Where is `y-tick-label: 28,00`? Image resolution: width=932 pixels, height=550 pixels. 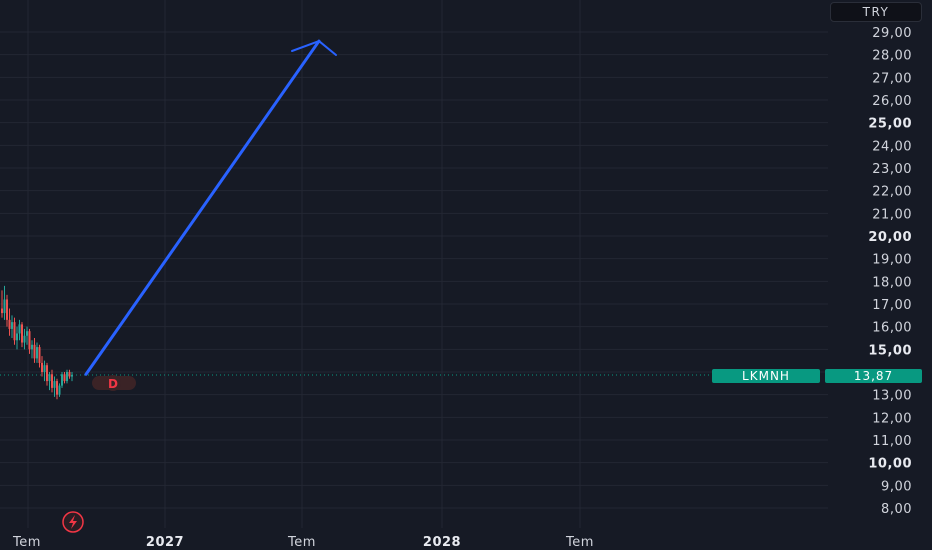 y-tick-label: 28,00 is located at coordinates (892, 56).